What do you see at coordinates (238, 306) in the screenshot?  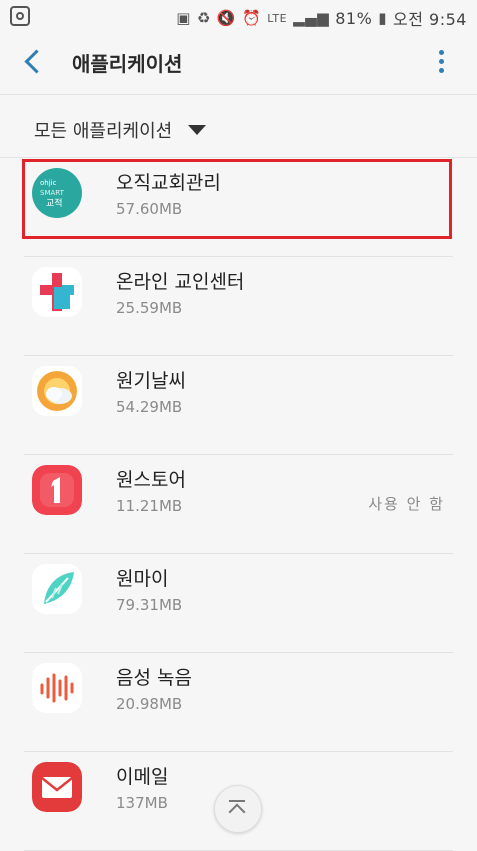 I see `list-item: 온라인 교인센터 25.59MB` at bounding box center [238, 306].